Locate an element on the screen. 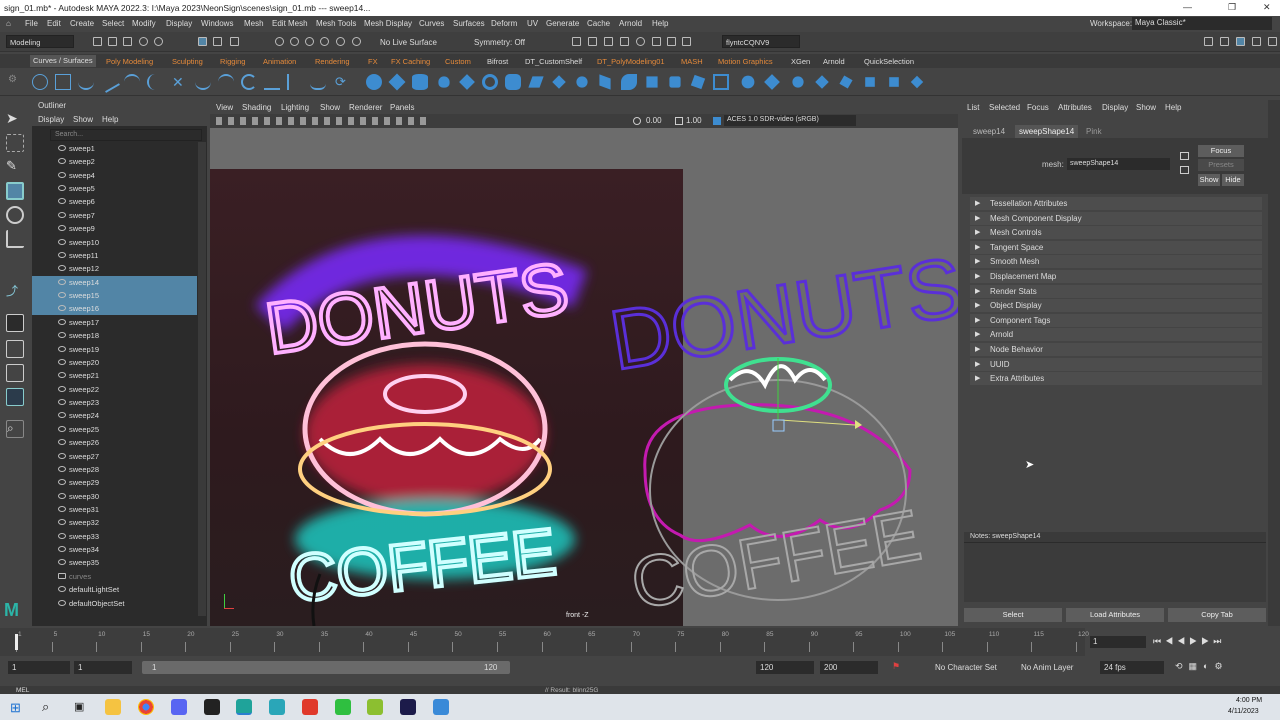 This screenshot has height=720, width=1280. attr-section: ▶ Extra Attributes is located at coordinates (1116, 379).